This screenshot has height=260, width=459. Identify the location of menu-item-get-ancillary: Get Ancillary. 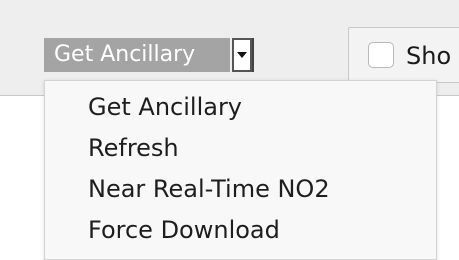
(165, 107).